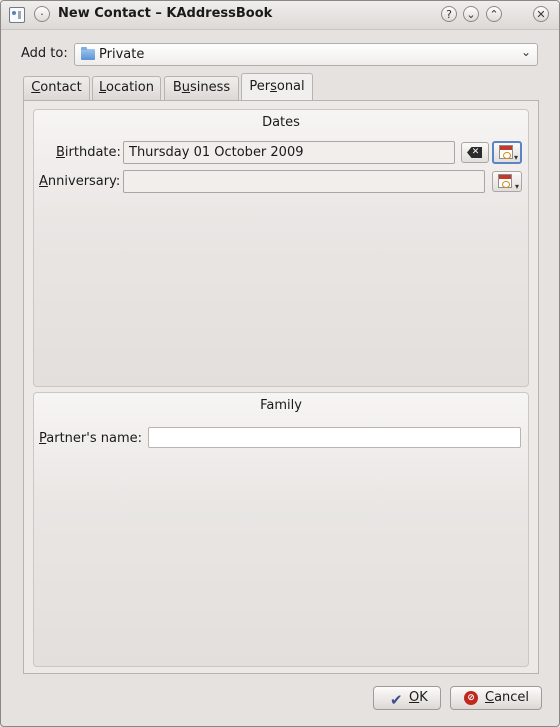 Image resolution: width=560 pixels, height=727 pixels. I want to click on tab-business: Business, so click(201, 88).